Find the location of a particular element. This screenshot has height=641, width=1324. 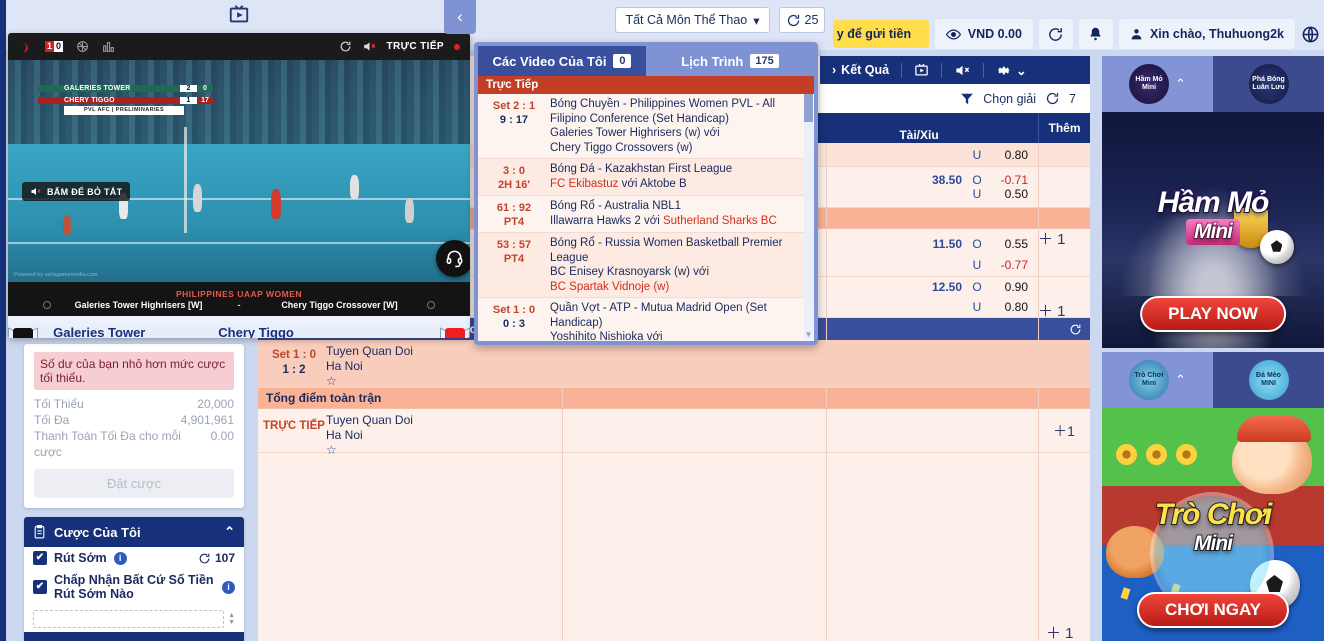

league-refresh-icon is located at coordinates (1075, 329).